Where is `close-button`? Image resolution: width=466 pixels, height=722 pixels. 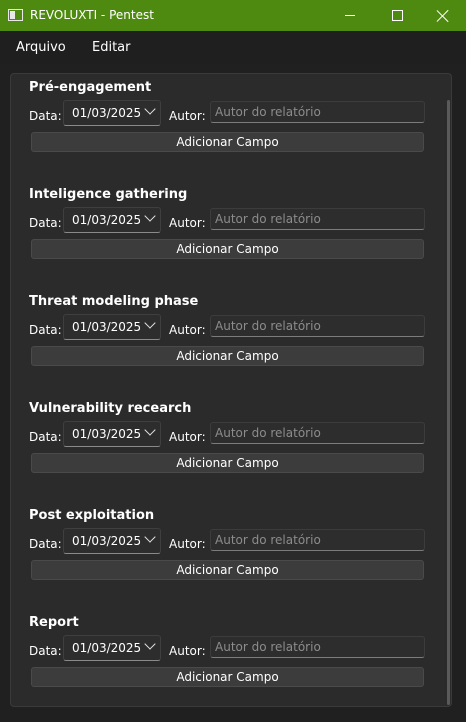
close-button is located at coordinates (443, 15).